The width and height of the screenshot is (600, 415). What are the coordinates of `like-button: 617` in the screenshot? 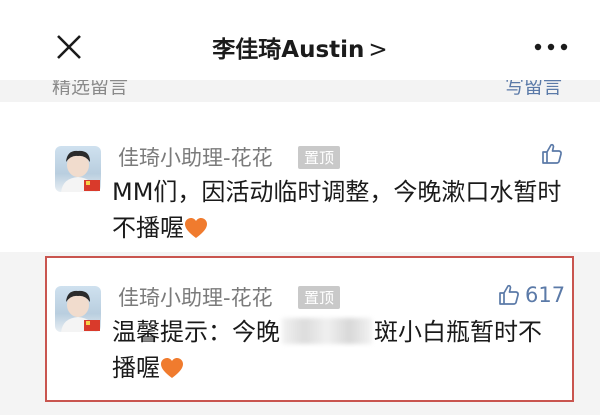 It's located at (531, 295).